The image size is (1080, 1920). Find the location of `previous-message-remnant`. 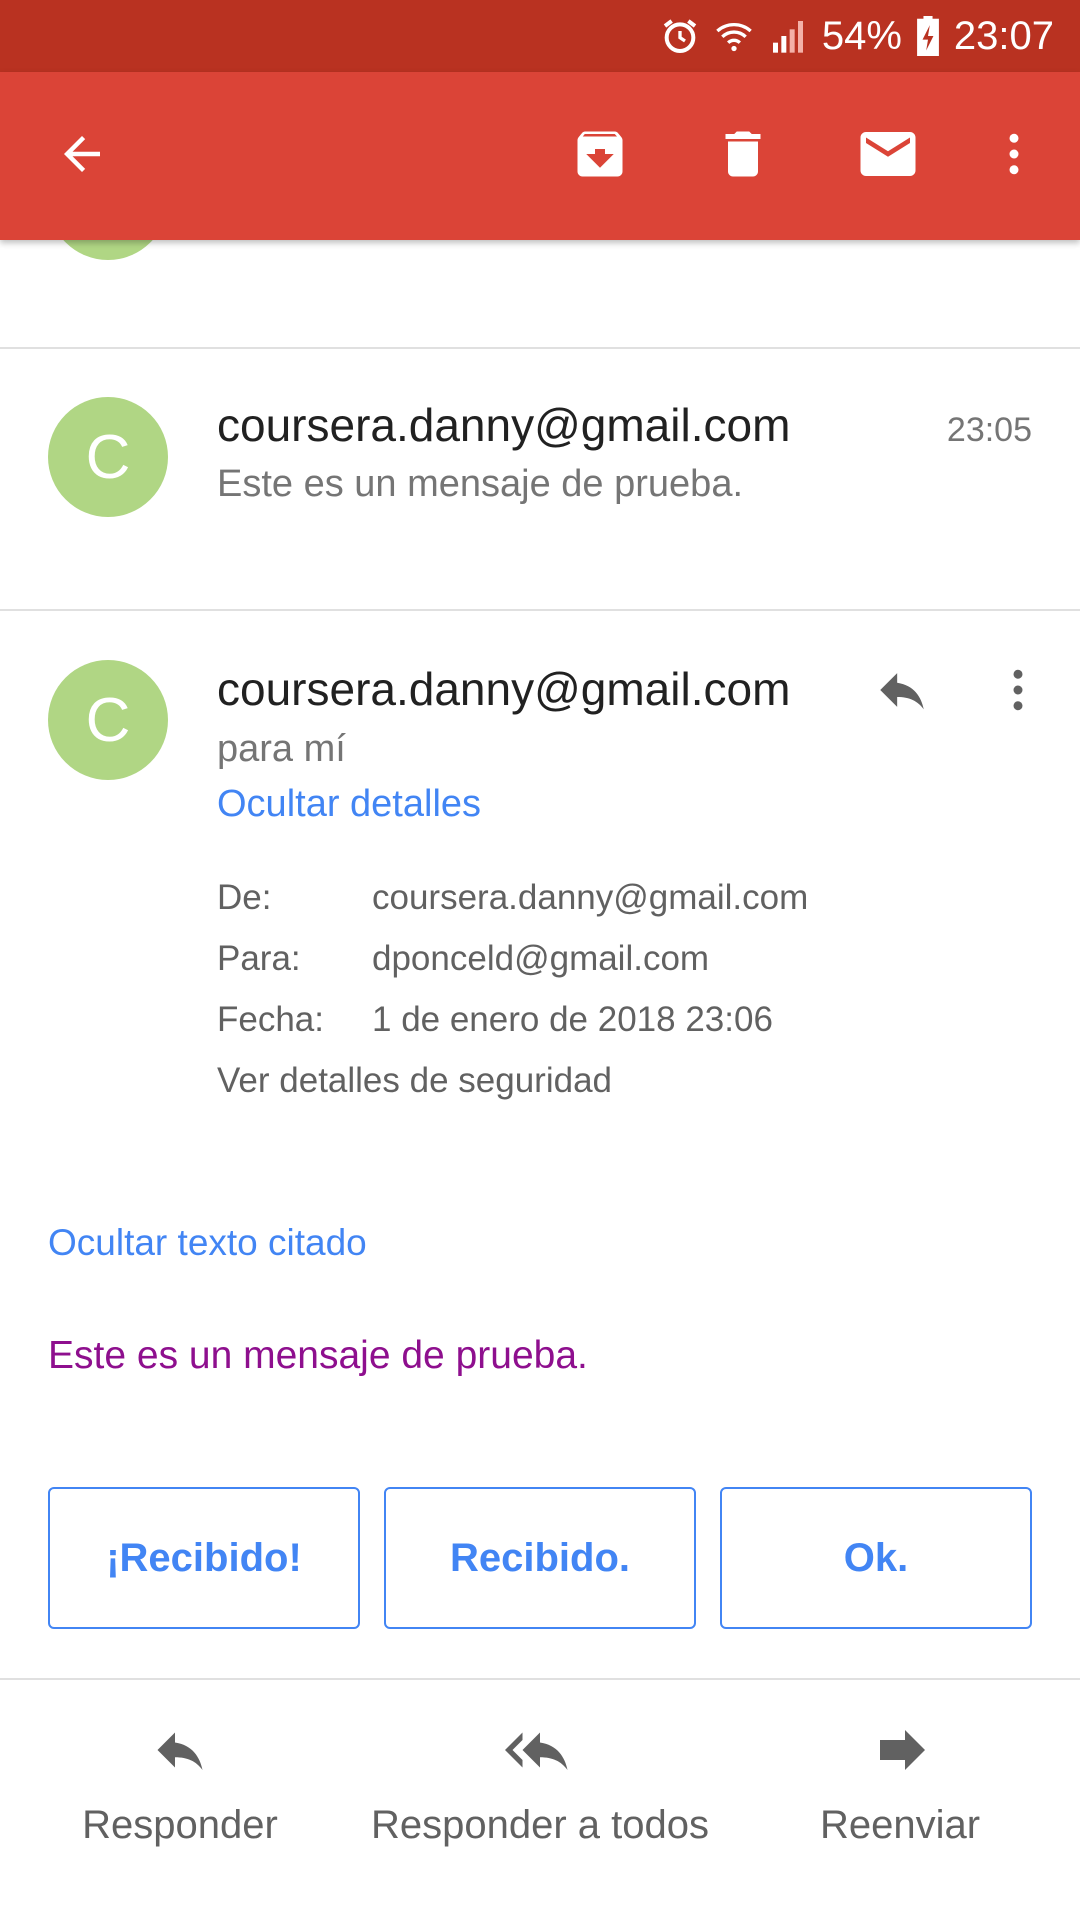

previous-message-remnant is located at coordinates (540, 294).